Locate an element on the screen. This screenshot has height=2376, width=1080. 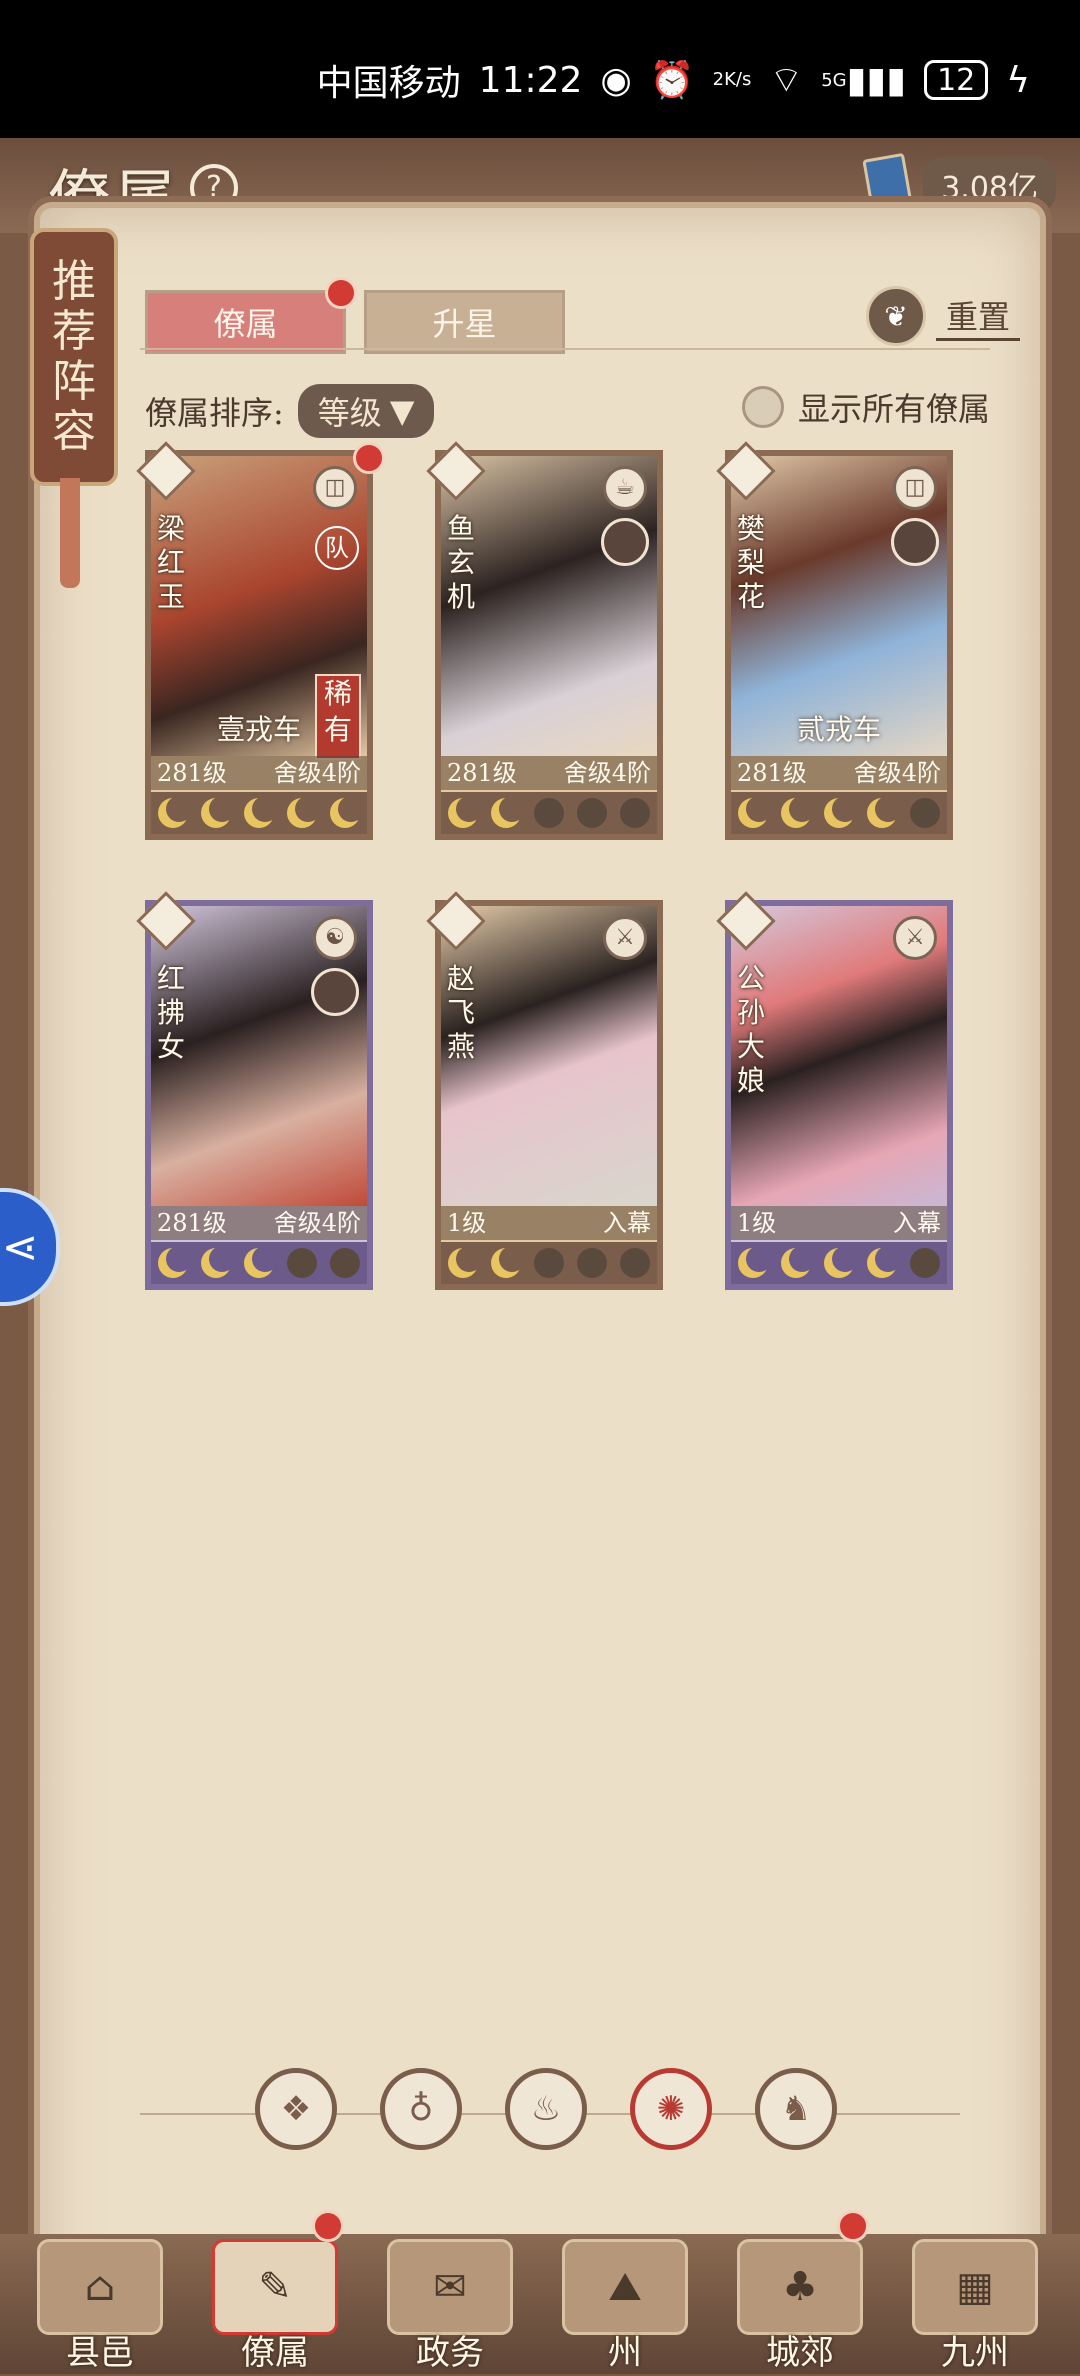
retainer-name: 赵飞燕 is located at coordinates (461, 1012).